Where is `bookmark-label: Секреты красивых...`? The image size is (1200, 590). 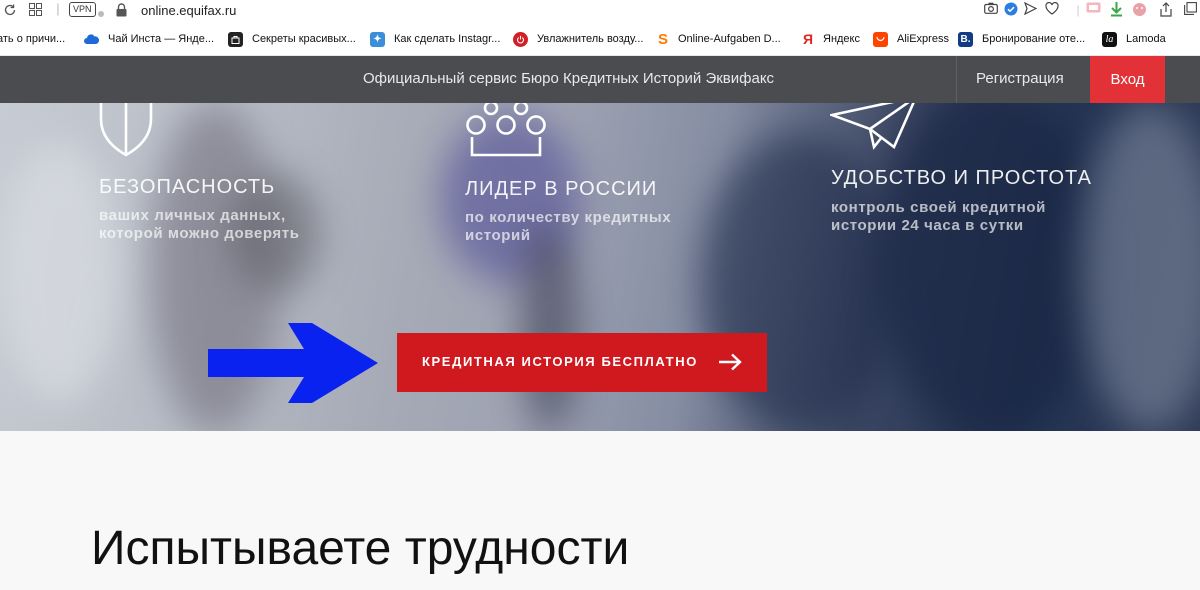
bookmark-label: Секреты красивых... is located at coordinates (304, 39).